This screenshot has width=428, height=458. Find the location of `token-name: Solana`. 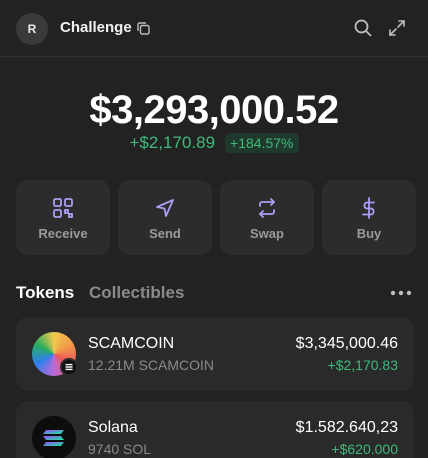

token-name: Solana is located at coordinates (113, 427).